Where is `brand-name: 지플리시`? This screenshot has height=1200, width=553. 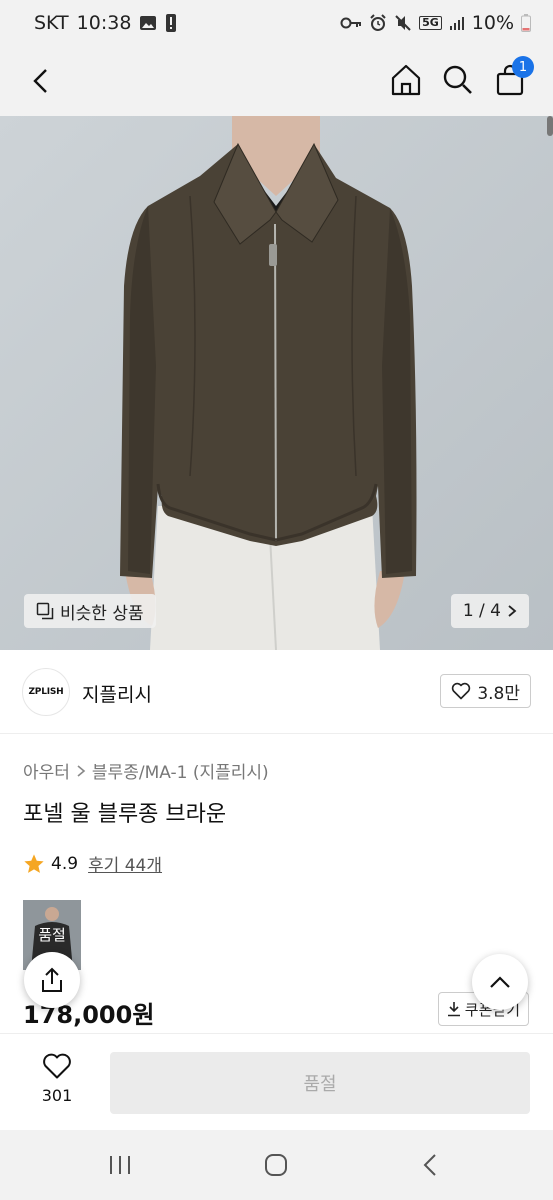 brand-name: 지플리시 is located at coordinates (117, 693).